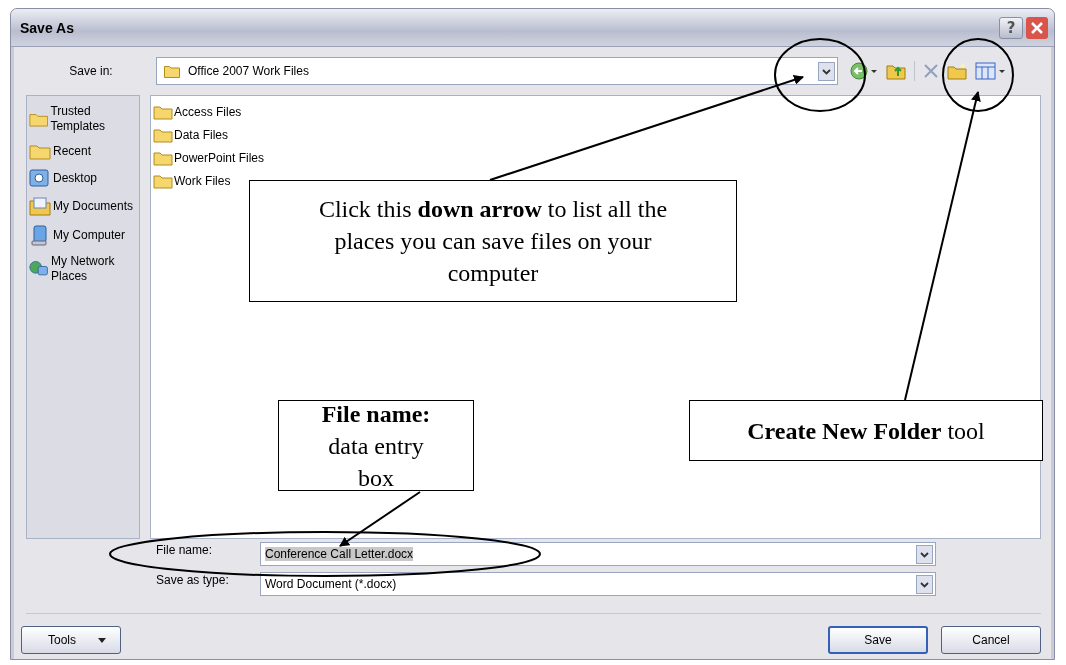 This screenshot has height=665, width=1066. Describe the element at coordinates (493, 241) in the screenshot. I see `callout-text: Click this down arrow to list all the places you can save files on your computer` at that location.